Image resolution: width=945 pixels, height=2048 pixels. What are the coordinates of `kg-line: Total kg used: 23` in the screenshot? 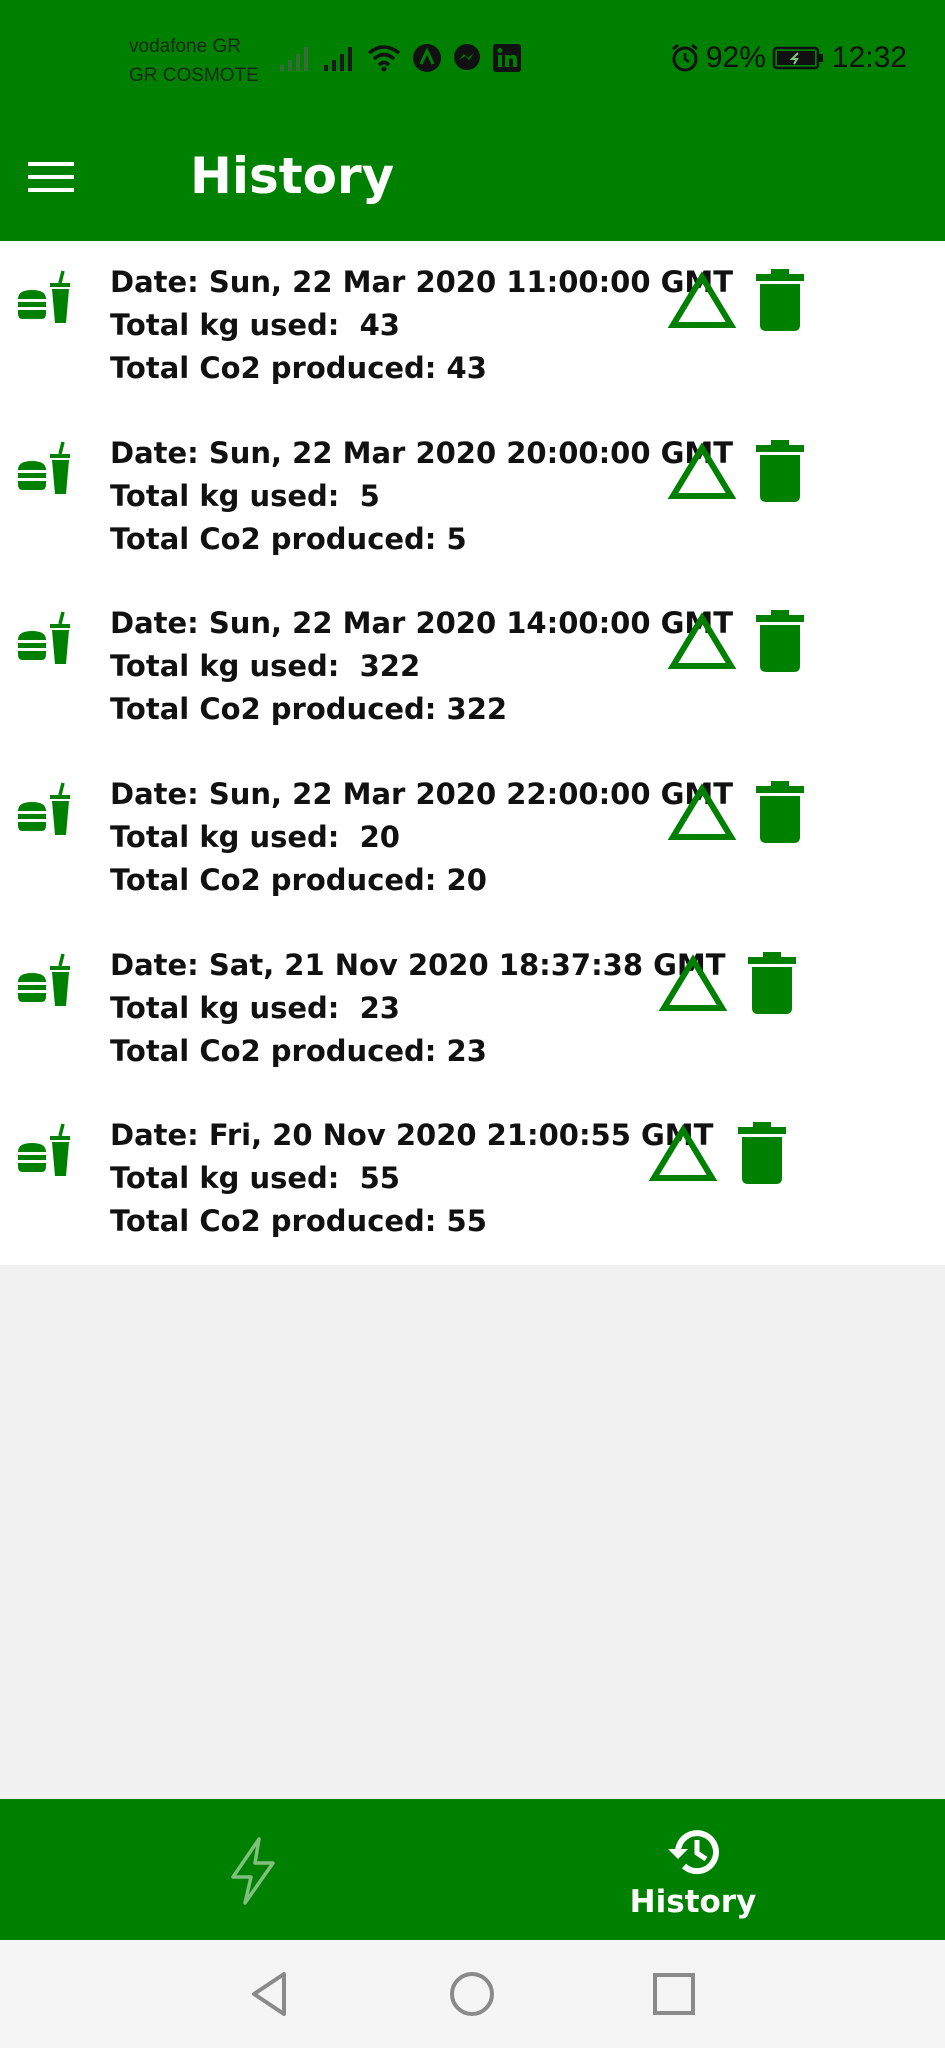 It's located at (418, 1008).